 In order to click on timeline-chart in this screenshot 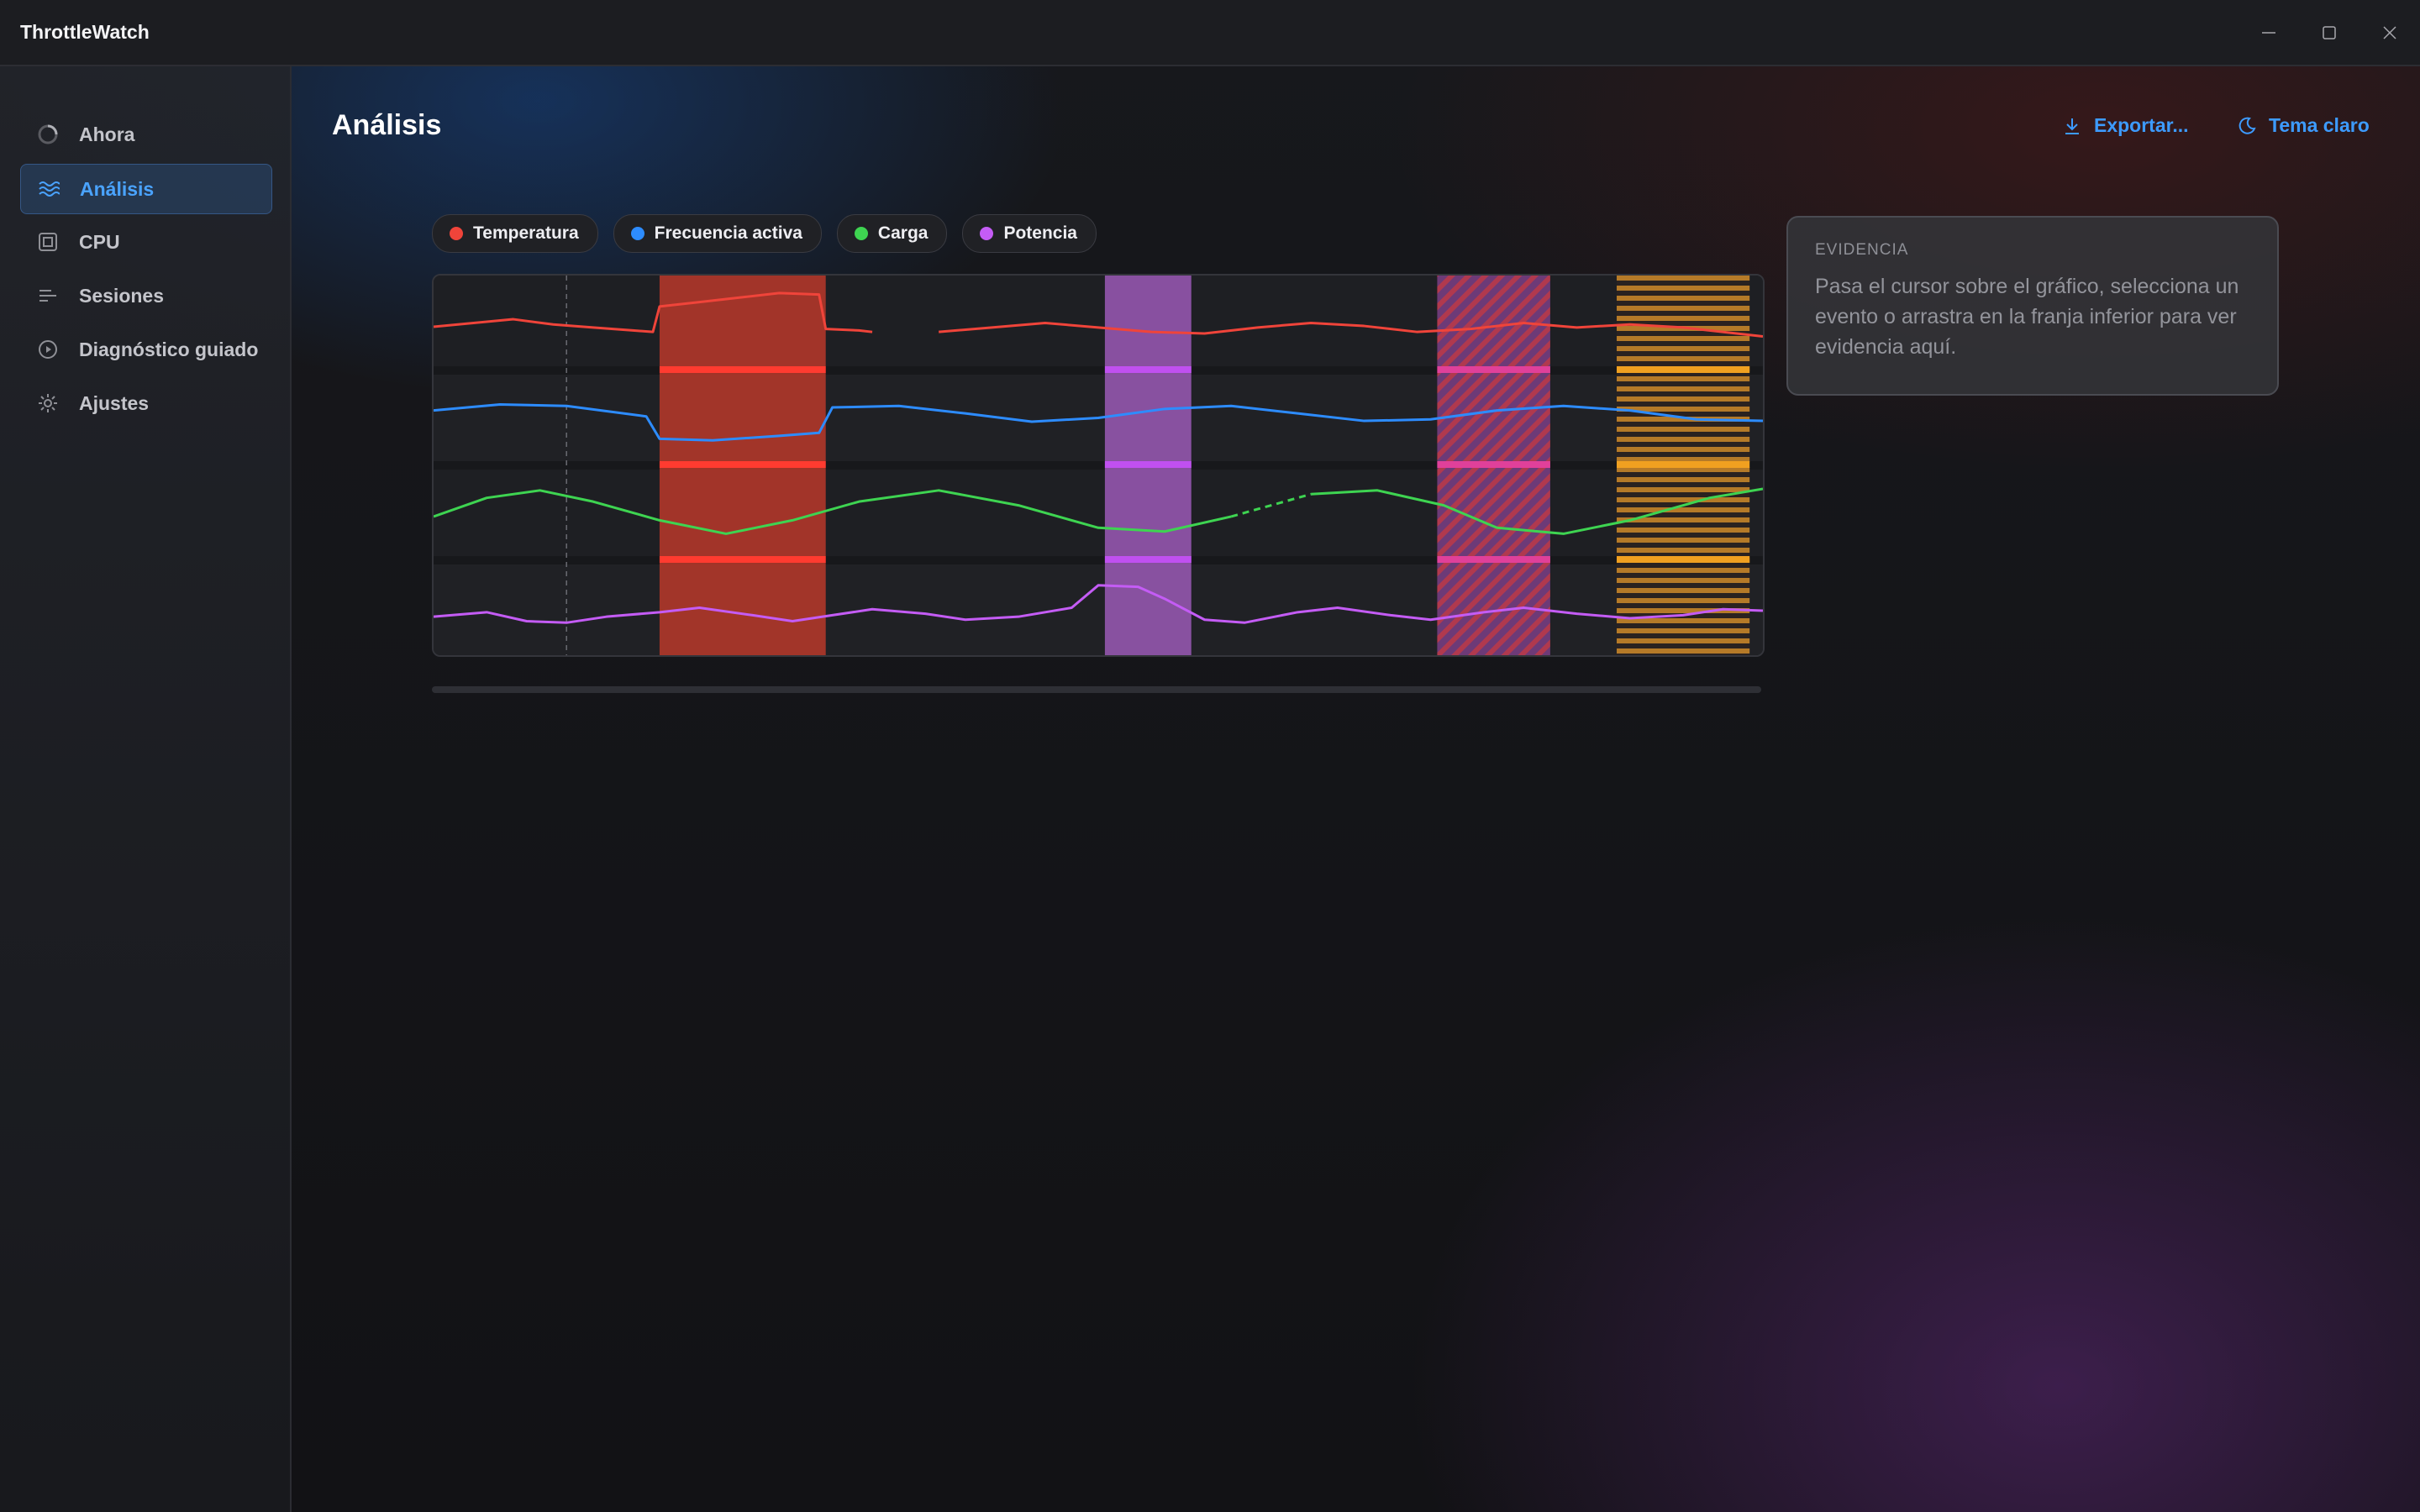, I will do `click(1098, 465)`.